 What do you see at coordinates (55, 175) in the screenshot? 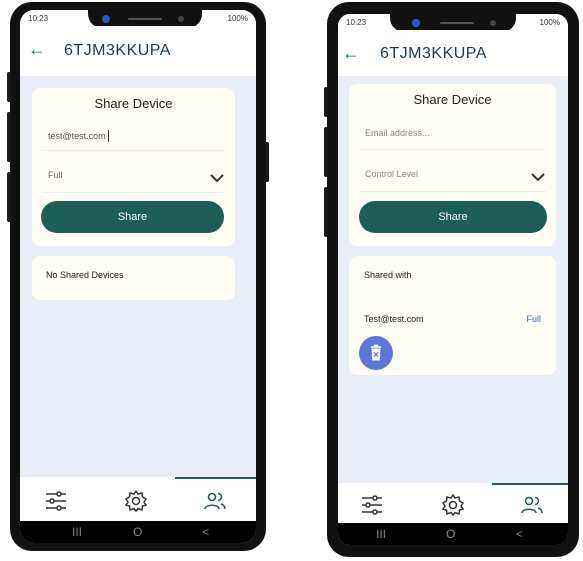
I see `control-level-select: Full` at bounding box center [55, 175].